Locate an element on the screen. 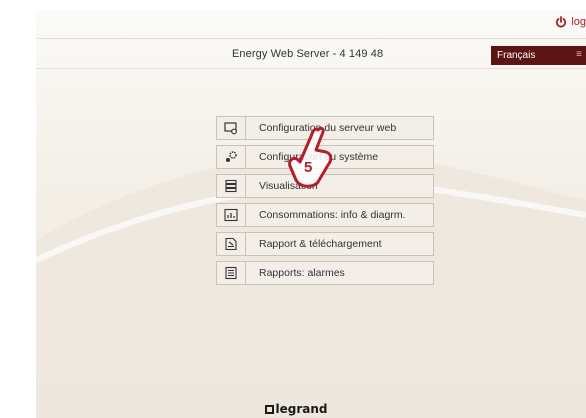 The image size is (586, 418). menu-item-report-download: Rapport & téléchargement is located at coordinates (325, 244).